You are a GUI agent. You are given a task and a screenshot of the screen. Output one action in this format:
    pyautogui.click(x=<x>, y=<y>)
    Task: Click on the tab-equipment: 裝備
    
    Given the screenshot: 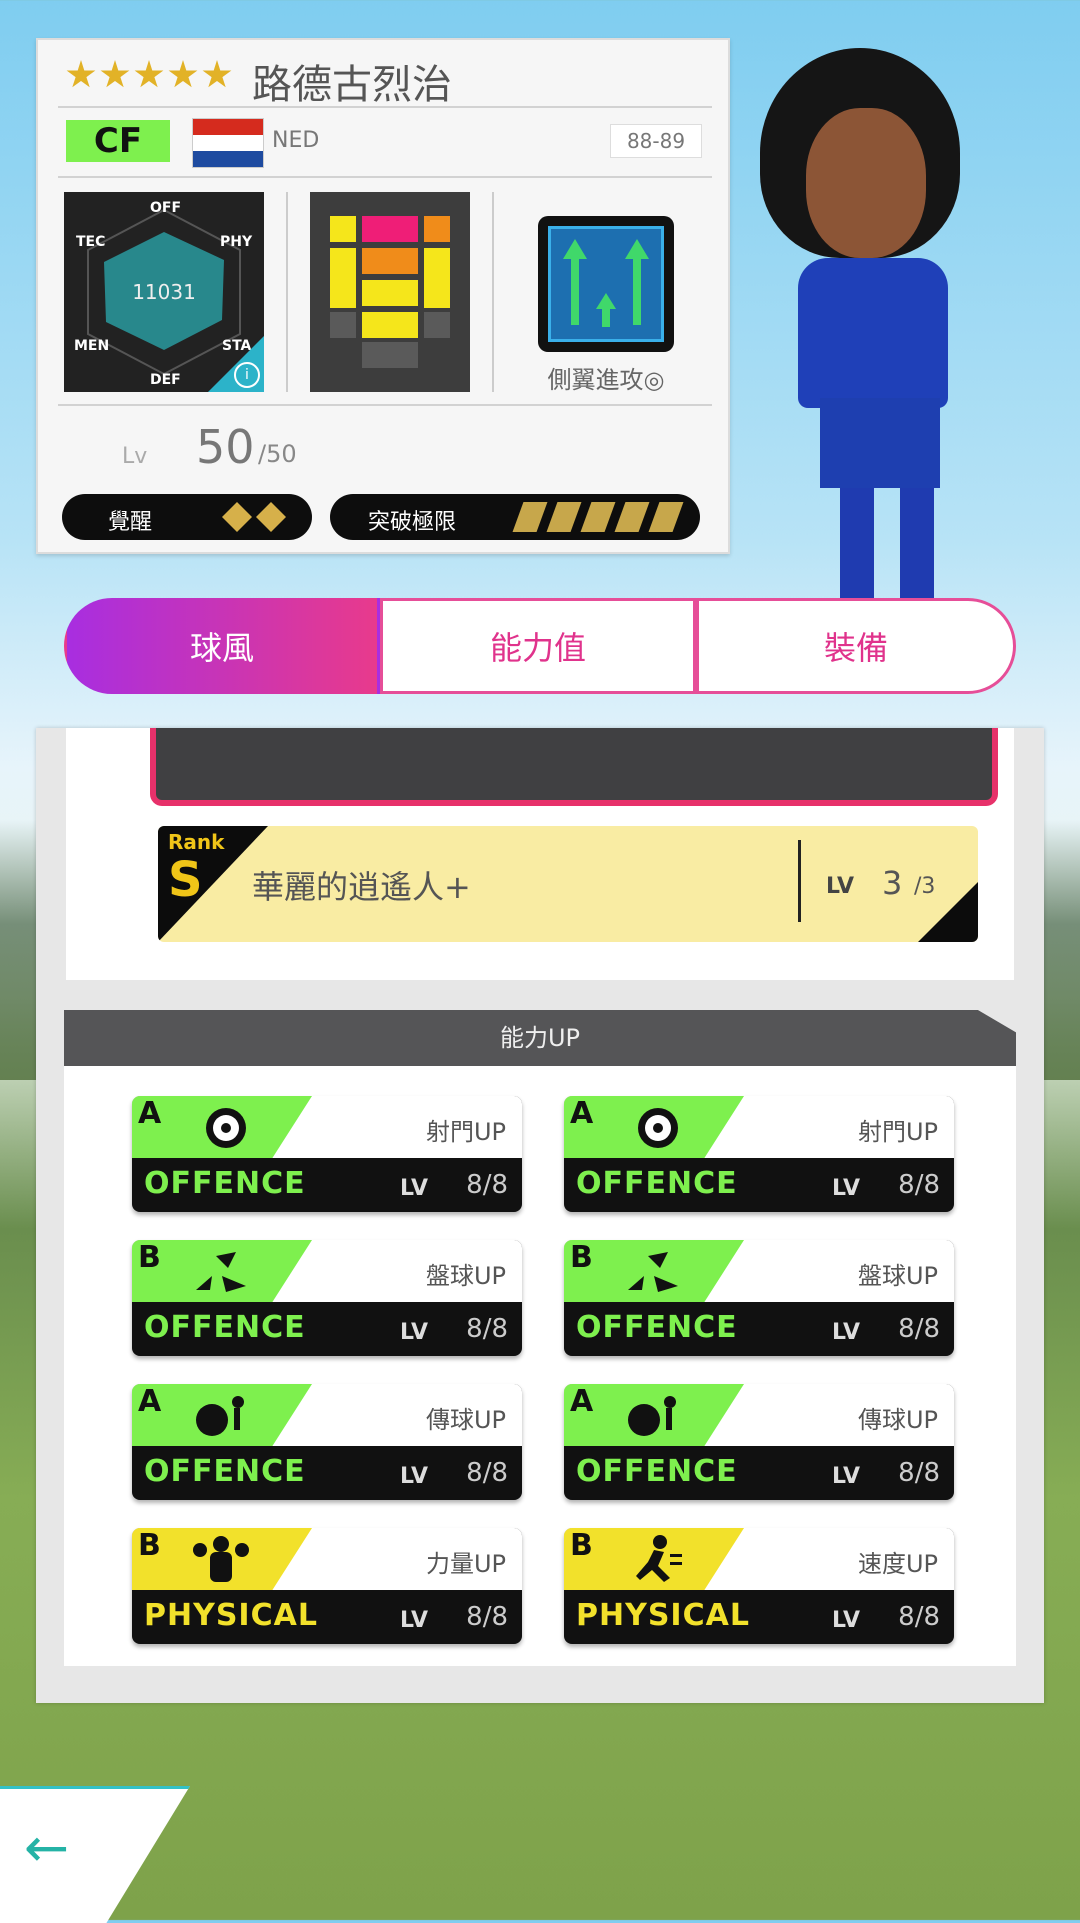 What is the action you would take?
    pyautogui.click(x=856, y=646)
    